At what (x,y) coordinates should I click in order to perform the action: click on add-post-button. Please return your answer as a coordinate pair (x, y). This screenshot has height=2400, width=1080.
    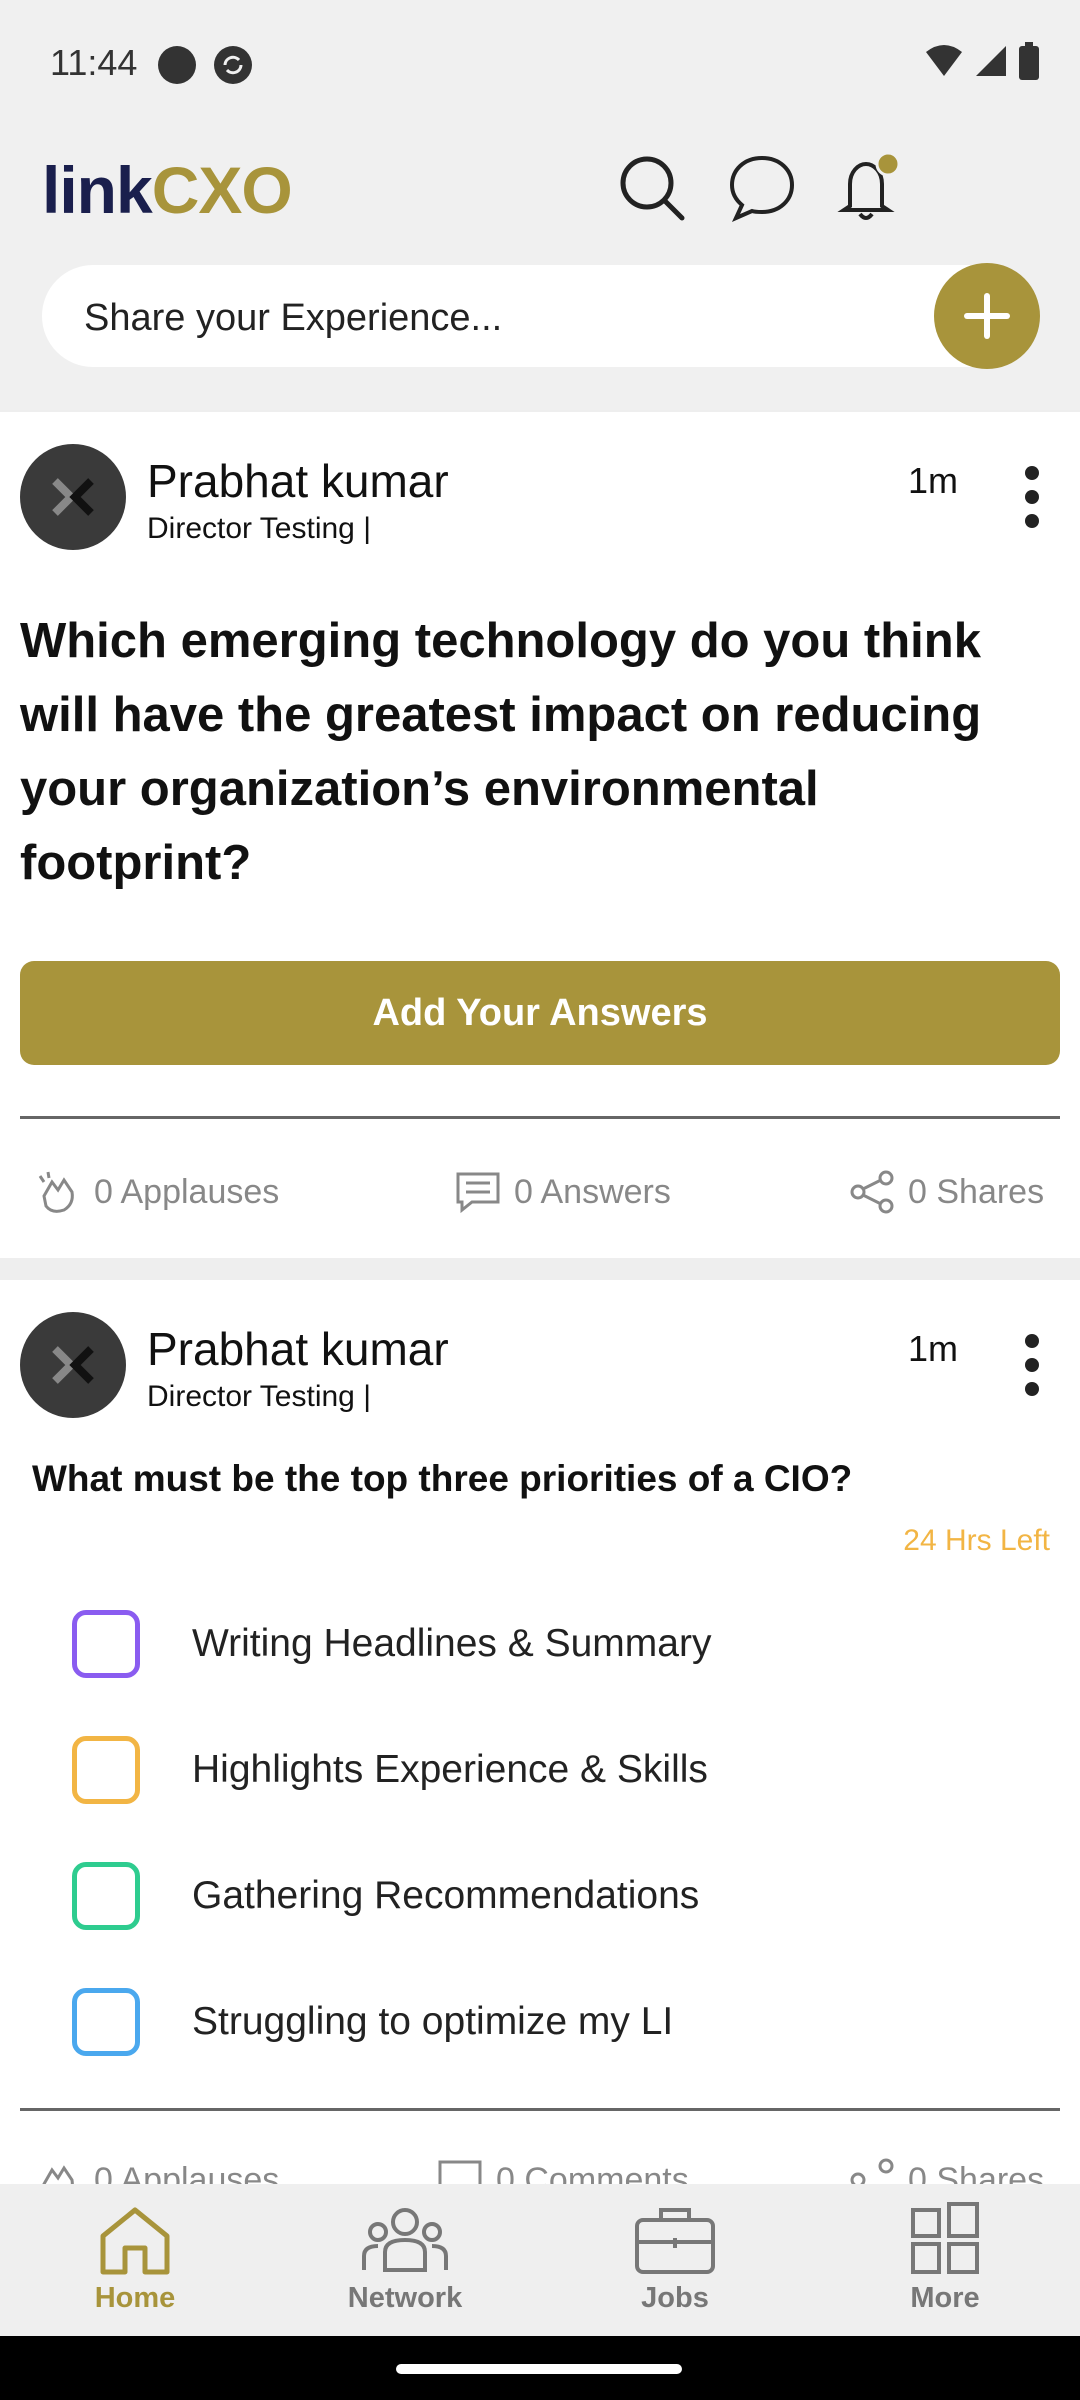
    Looking at the image, I should click on (987, 316).